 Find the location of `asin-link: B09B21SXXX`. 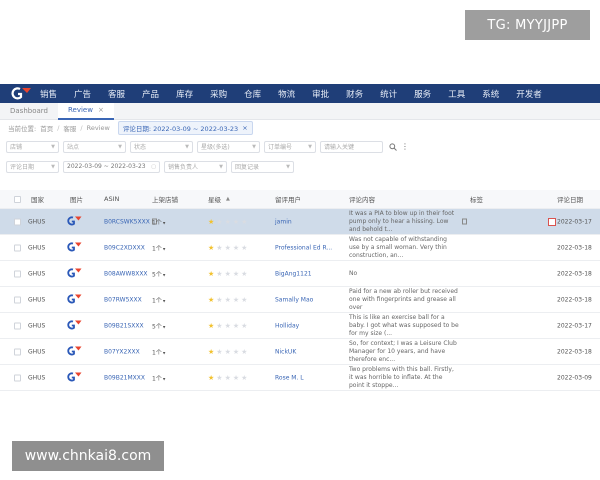

asin-link: B09B21SXXX is located at coordinates (124, 325).